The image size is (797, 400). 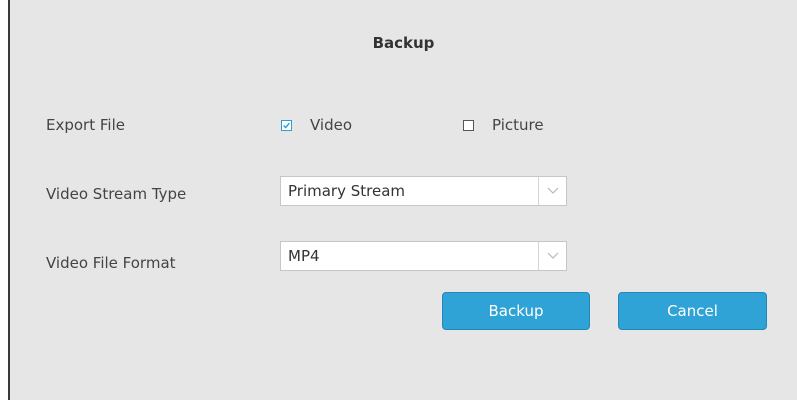 What do you see at coordinates (85, 125) in the screenshot?
I see `export-file-label: Export File` at bounding box center [85, 125].